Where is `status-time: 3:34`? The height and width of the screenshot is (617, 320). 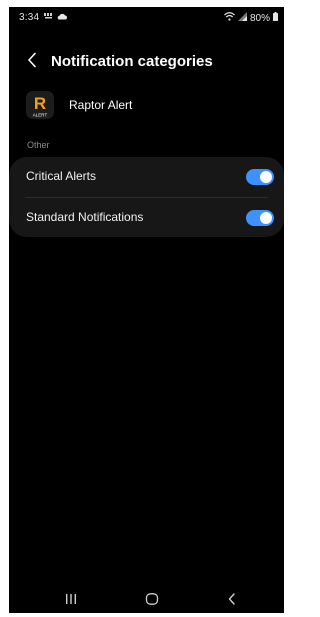 status-time: 3:34 is located at coordinates (29, 17).